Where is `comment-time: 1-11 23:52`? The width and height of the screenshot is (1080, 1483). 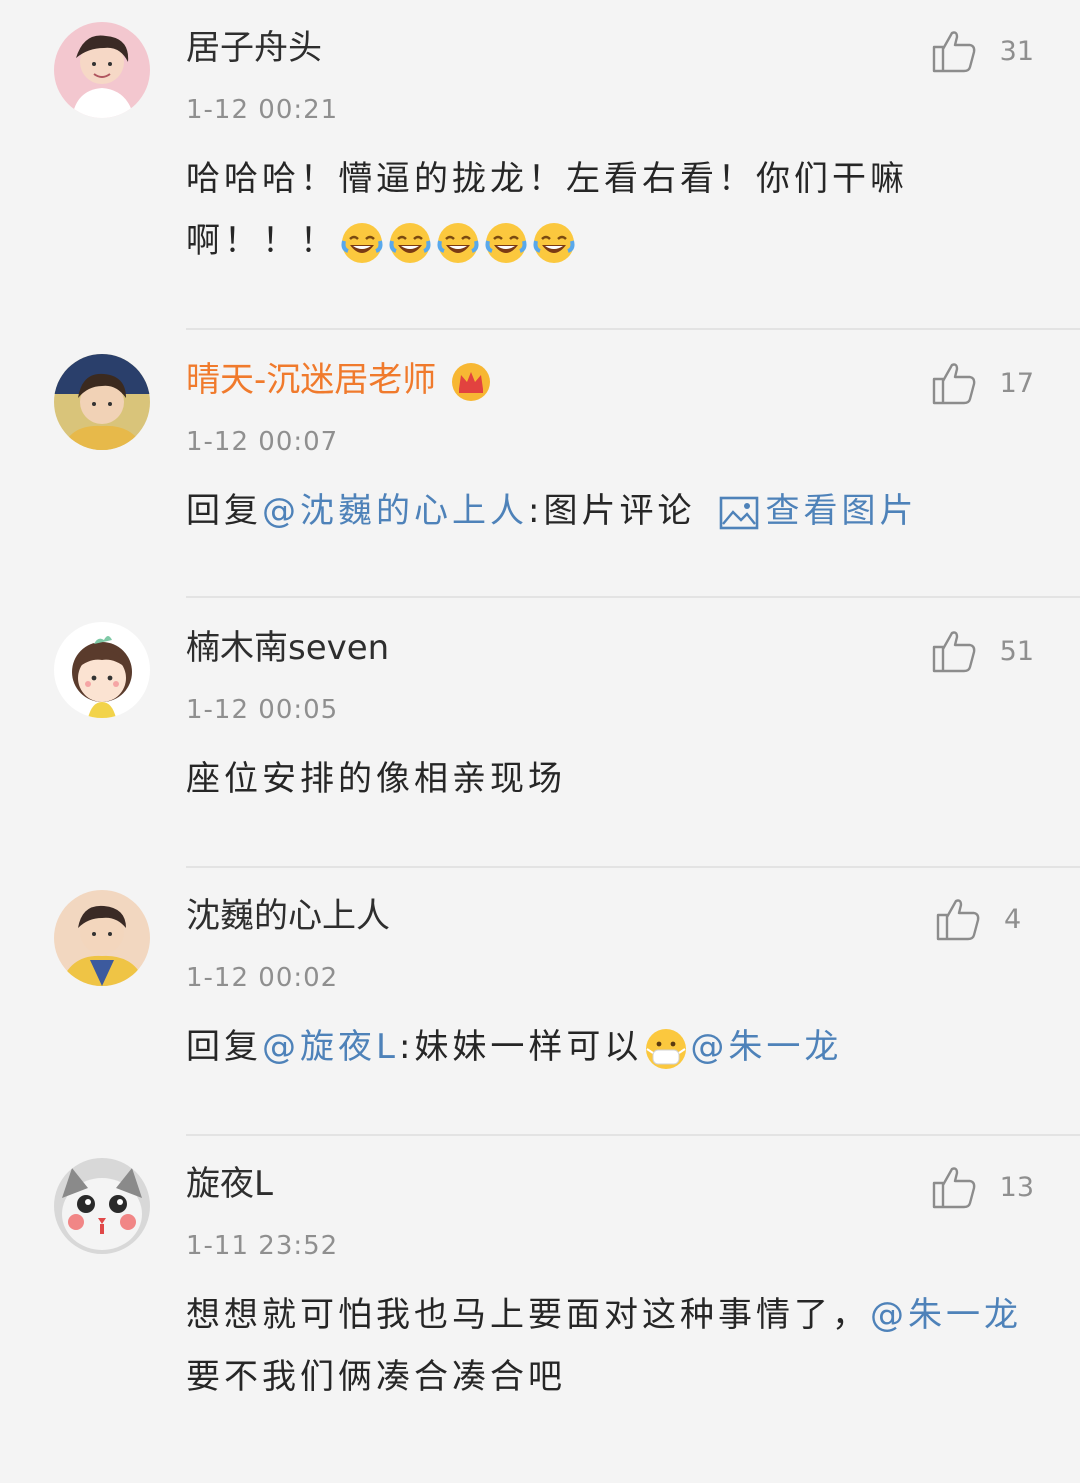 comment-time: 1-11 23:52 is located at coordinates (262, 1246).